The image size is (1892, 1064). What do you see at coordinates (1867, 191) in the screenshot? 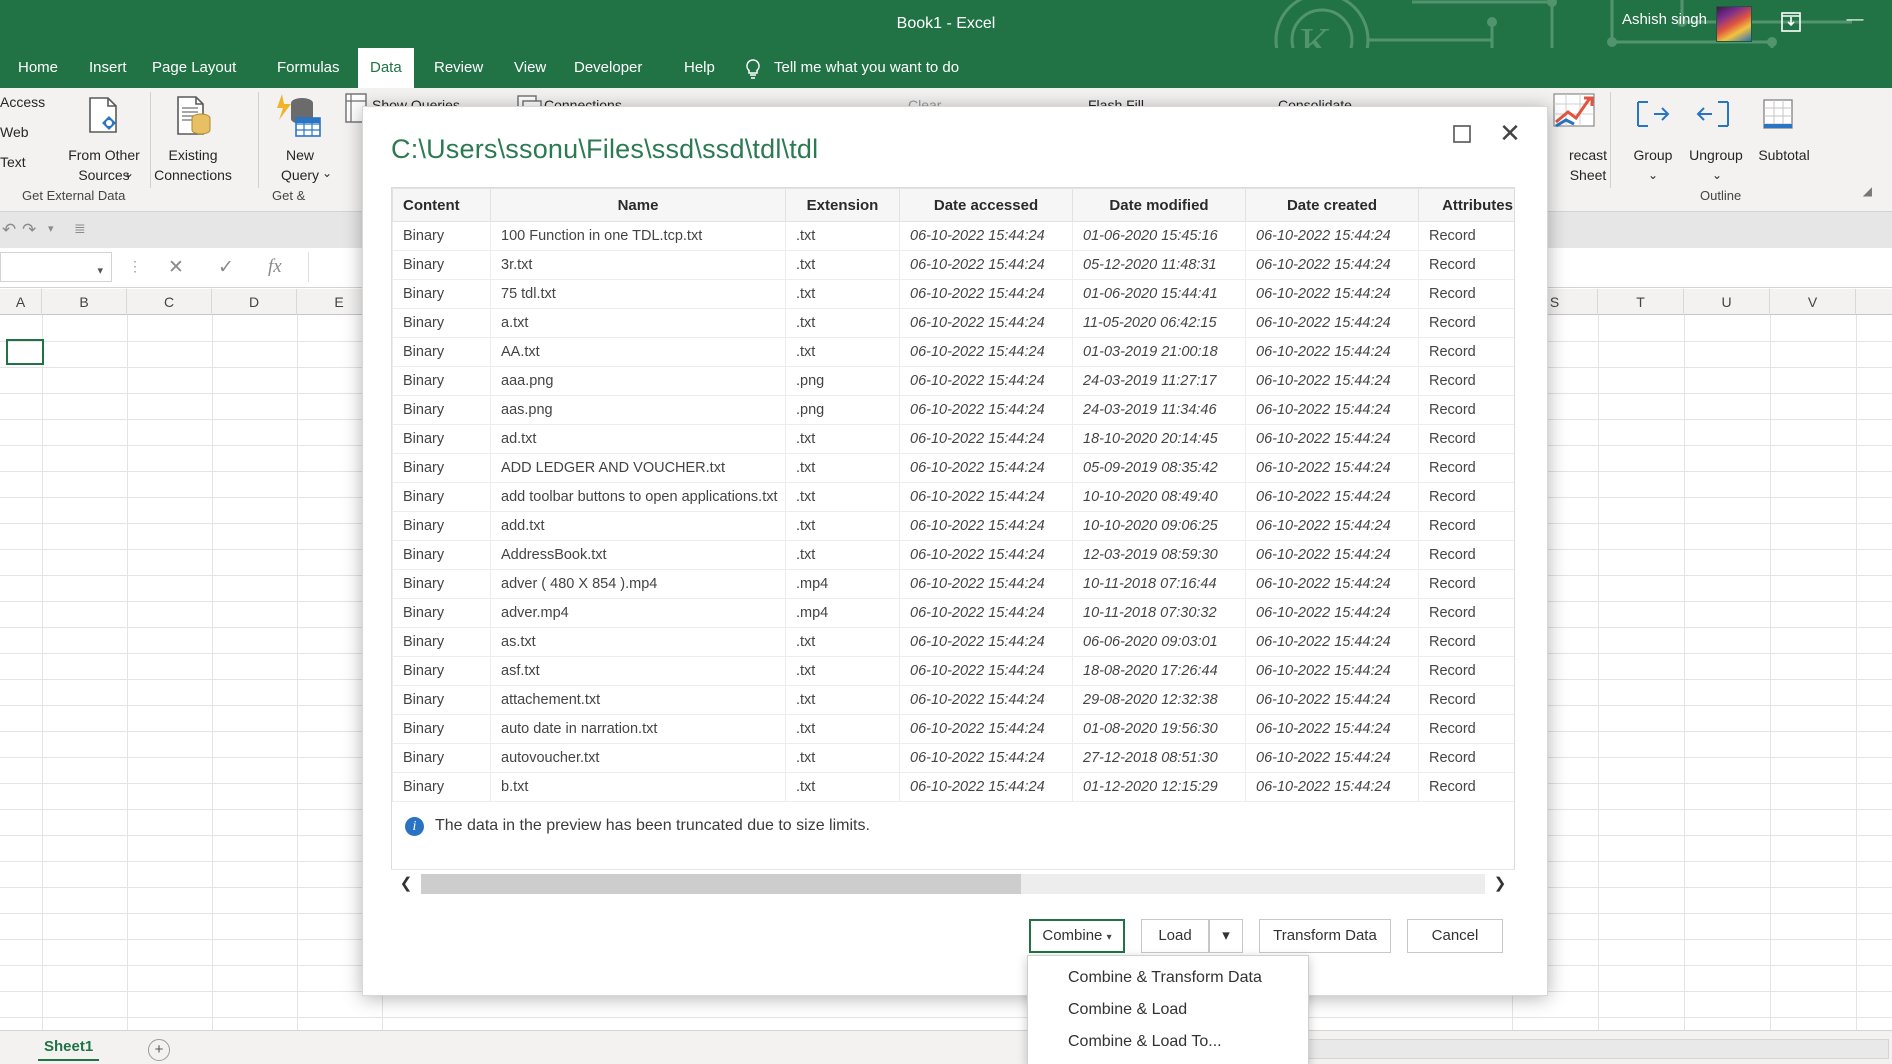
I see `outline-dialog-launcher-icon: ◢` at bounding box center [1867, 191].